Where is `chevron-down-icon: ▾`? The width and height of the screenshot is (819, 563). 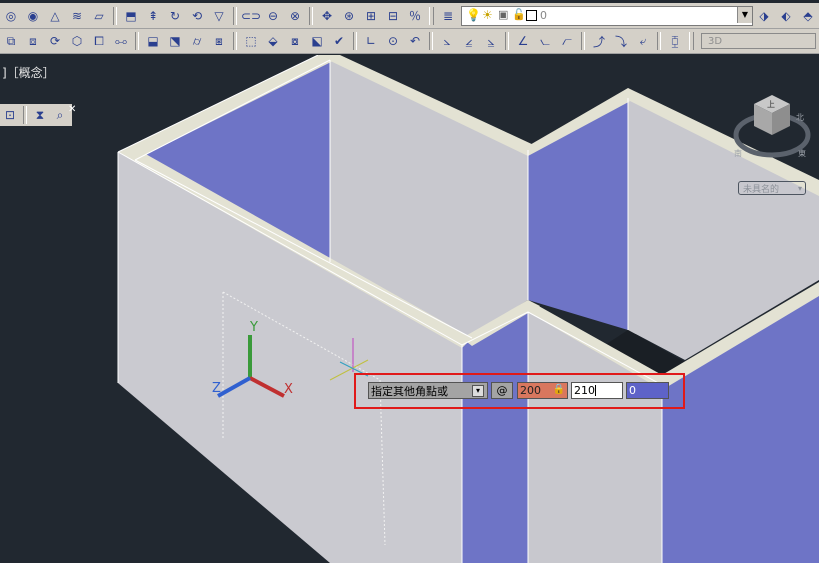 chevron-down-icon: ▾ is located at coordinates (799, 188).